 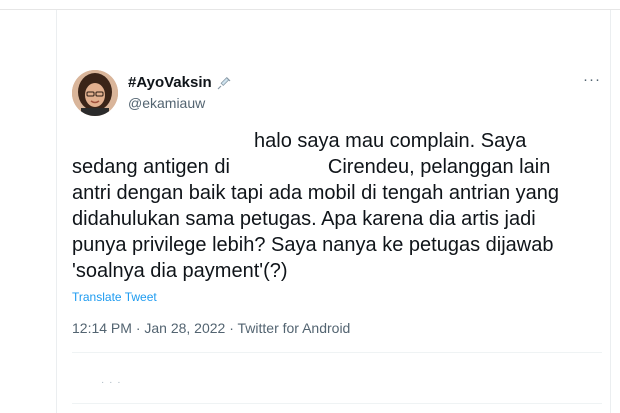 What do you see at coordinates (170, 82) in the screenshot?
I see `display-name-text: #AyoVaksin` at bounding box center [170, 82].